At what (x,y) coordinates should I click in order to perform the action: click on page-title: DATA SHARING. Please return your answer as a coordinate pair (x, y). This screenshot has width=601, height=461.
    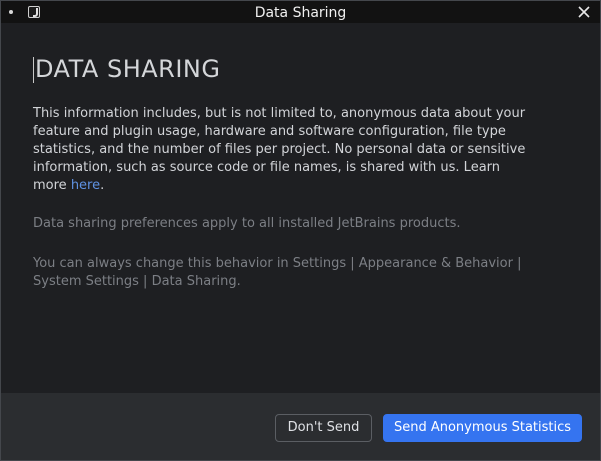
    Looking at the image, I should click on (127, 69).